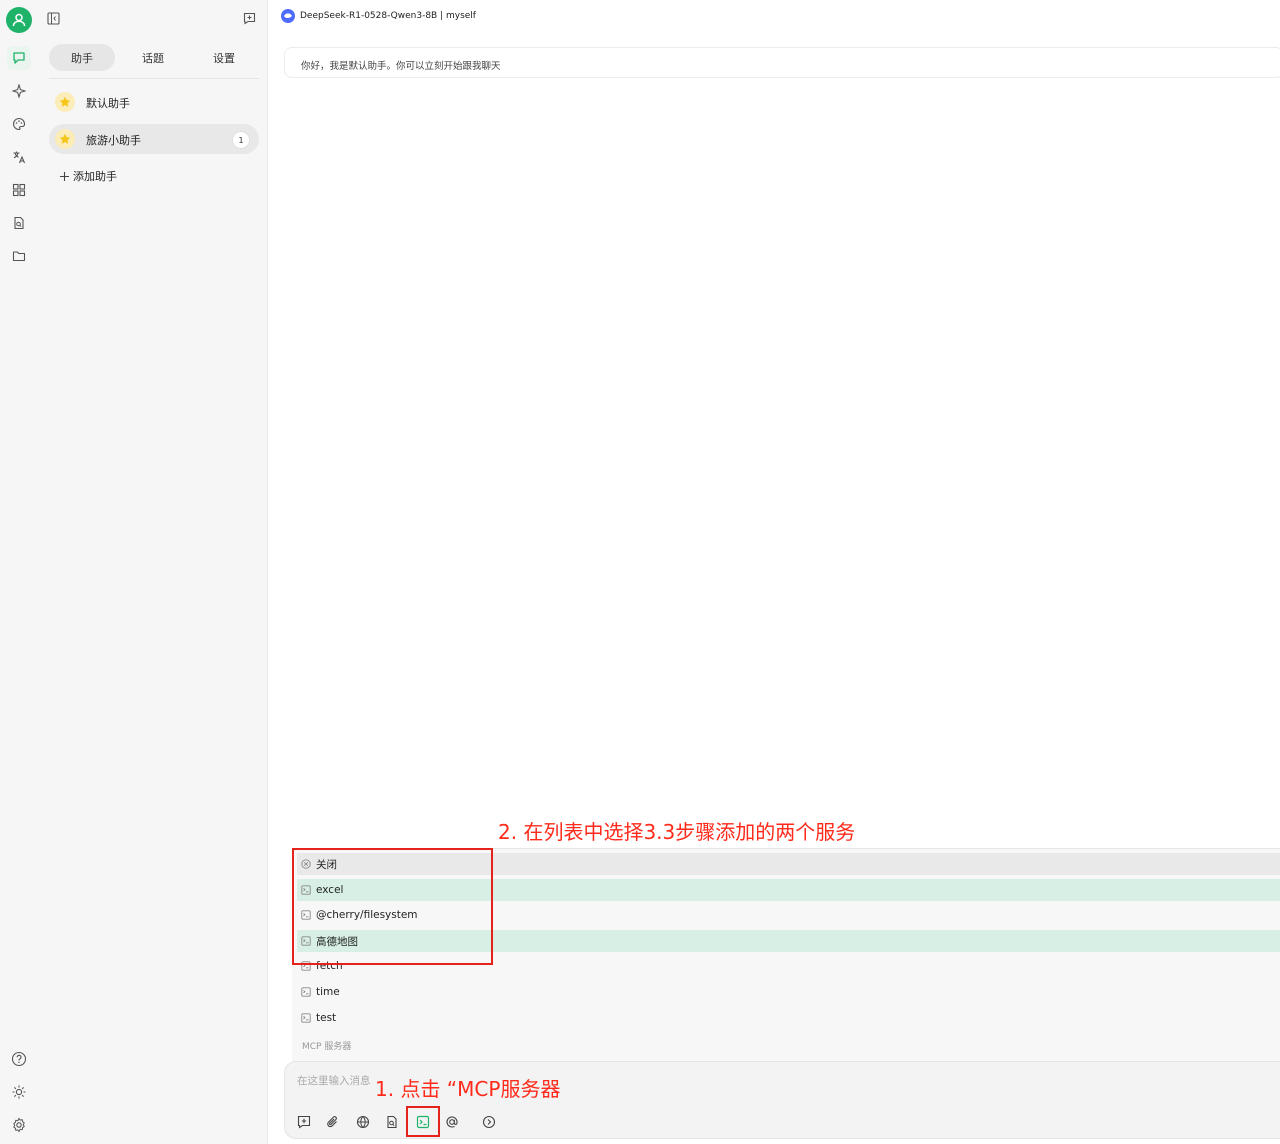 Image resolution: width=1280 pixels, height=1144 pixels. I want to click on palette-icon, so click(19, 124).